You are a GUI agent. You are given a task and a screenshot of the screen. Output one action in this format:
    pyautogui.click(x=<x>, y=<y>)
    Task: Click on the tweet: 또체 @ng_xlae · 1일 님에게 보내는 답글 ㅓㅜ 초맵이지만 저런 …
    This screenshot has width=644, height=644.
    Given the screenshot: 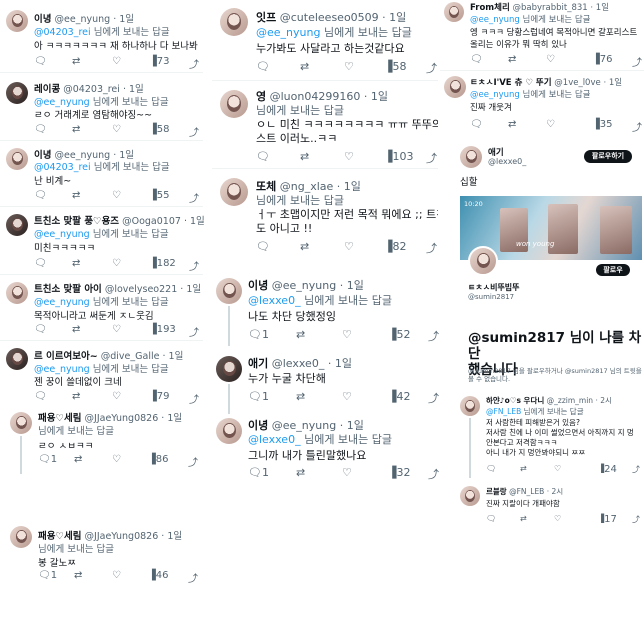 What is the action you would take?
    pyautogui.click(x=325, y=216)
    